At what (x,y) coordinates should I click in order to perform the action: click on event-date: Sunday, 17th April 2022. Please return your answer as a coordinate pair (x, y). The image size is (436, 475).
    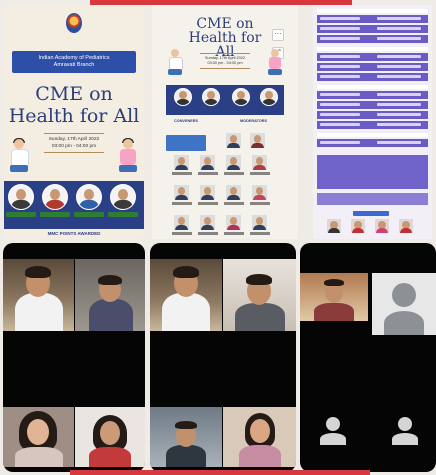
    Looking at the image, I should click on (74, 139).